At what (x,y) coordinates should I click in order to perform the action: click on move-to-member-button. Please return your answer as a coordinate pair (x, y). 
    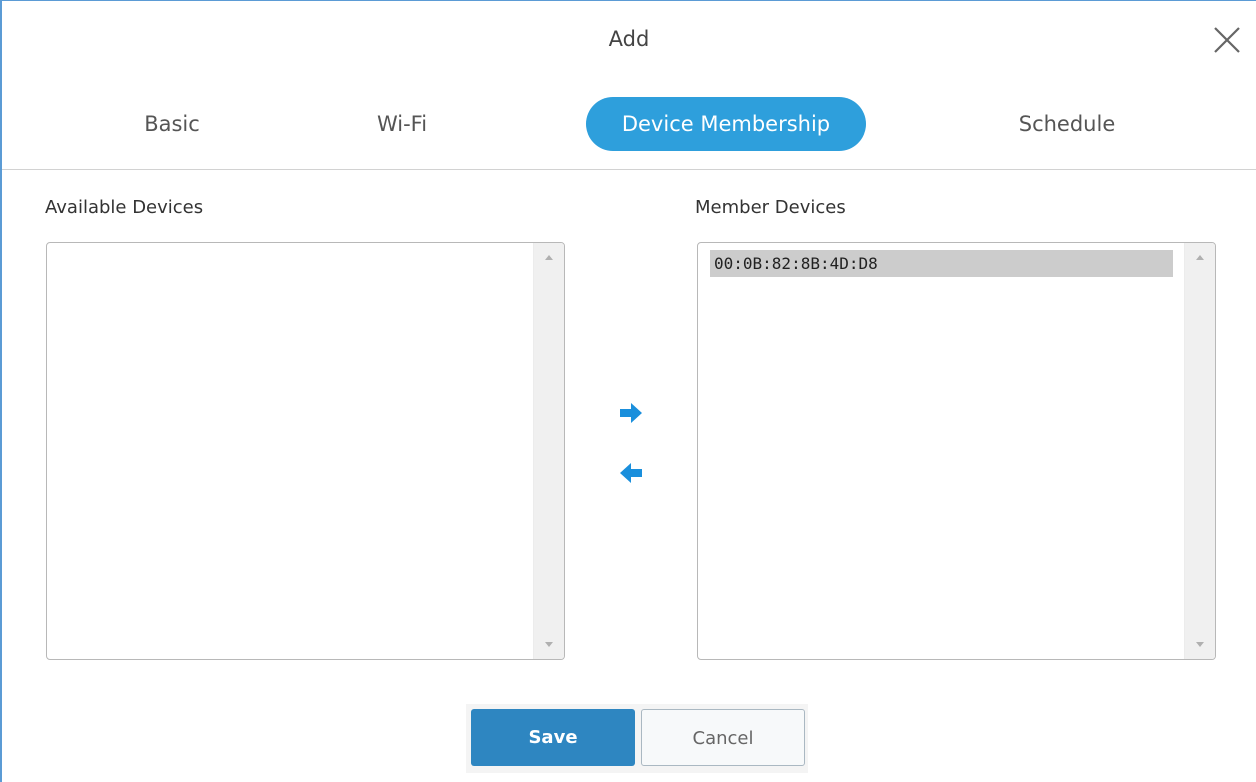
    Looking at the image, I should click on (631, 413).